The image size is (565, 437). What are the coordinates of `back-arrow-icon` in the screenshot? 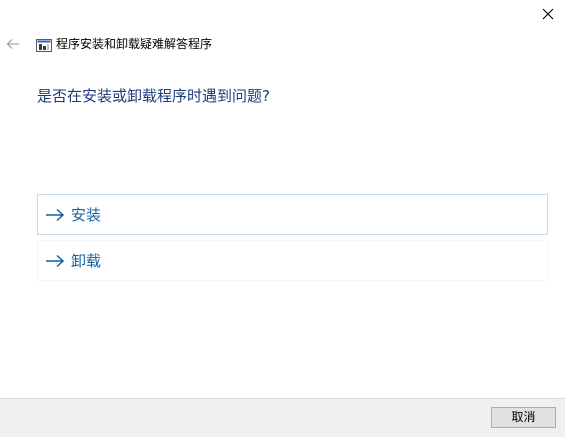 It's located at (13, 44).